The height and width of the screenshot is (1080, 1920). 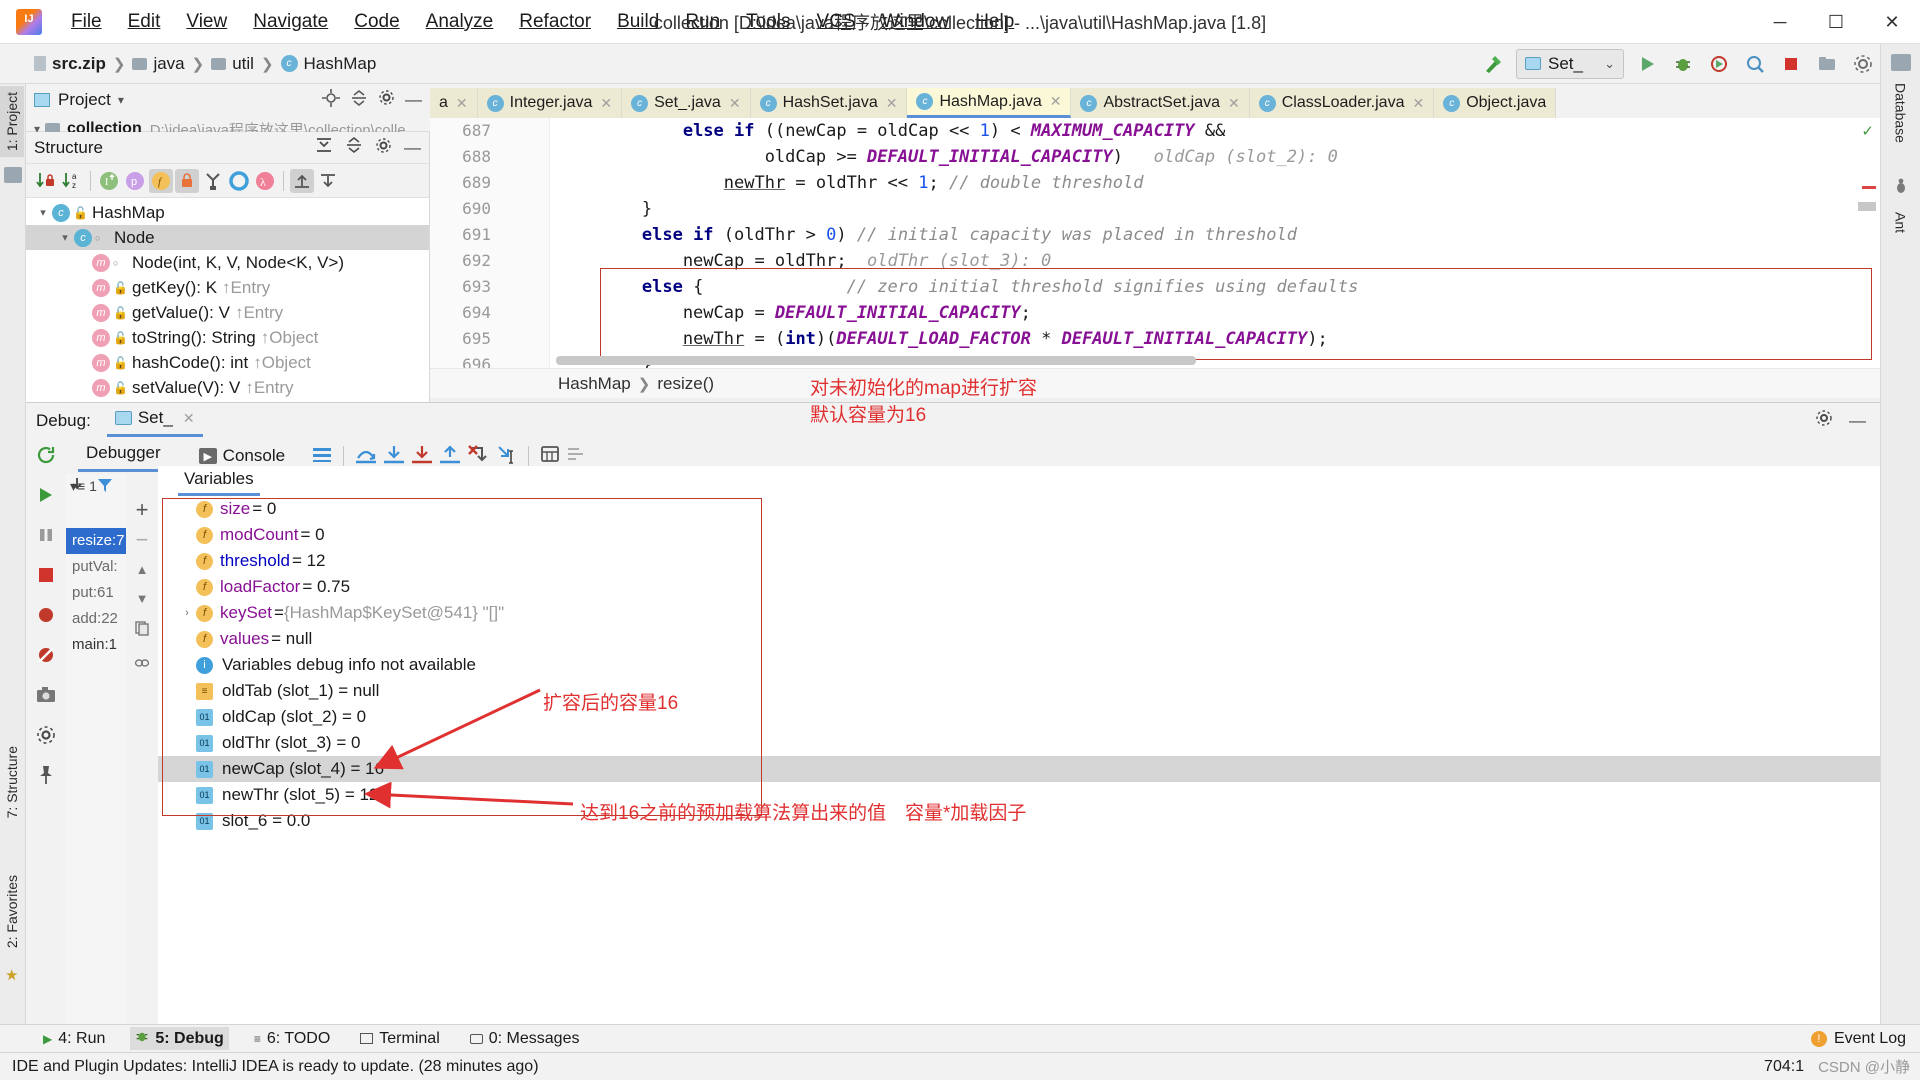 I want to click on frame-item: main:1, so click(x=97, y=645).